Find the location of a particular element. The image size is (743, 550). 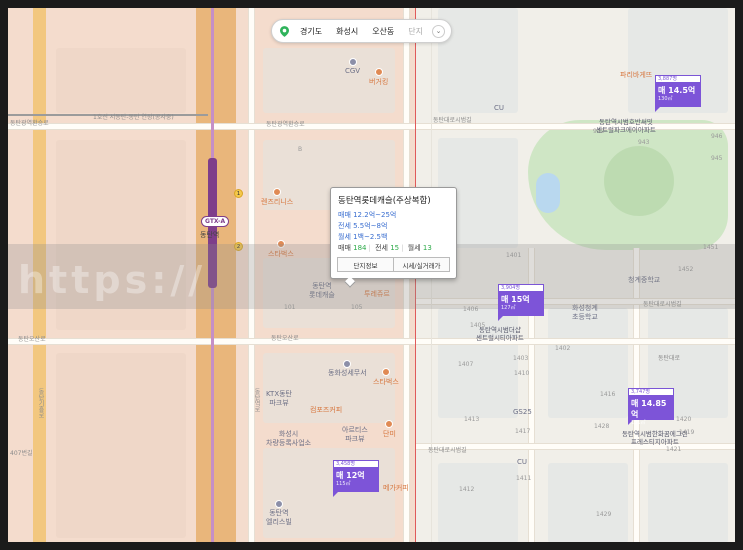

price-marker: 3,747명 매 14.85억 131㎡ is located at coordinates (651, 407).